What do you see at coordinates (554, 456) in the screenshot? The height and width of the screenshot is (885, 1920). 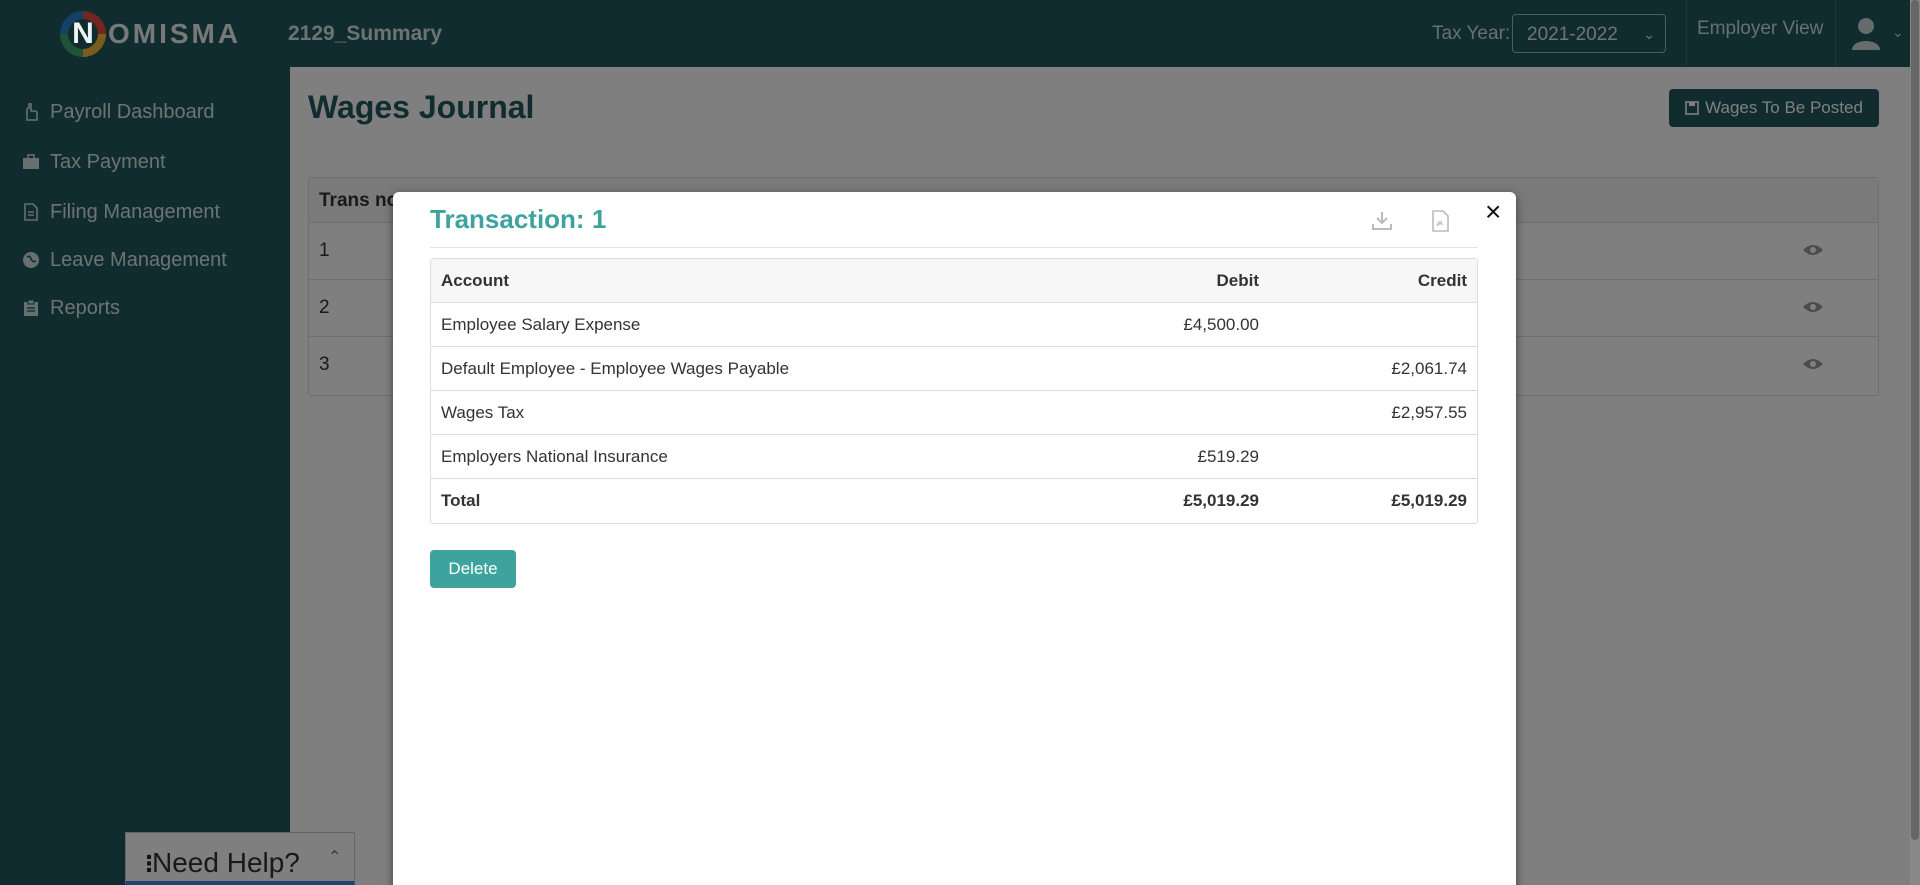 I see `account-cell: Employers National Insurance` at bounding box center [554, 456].